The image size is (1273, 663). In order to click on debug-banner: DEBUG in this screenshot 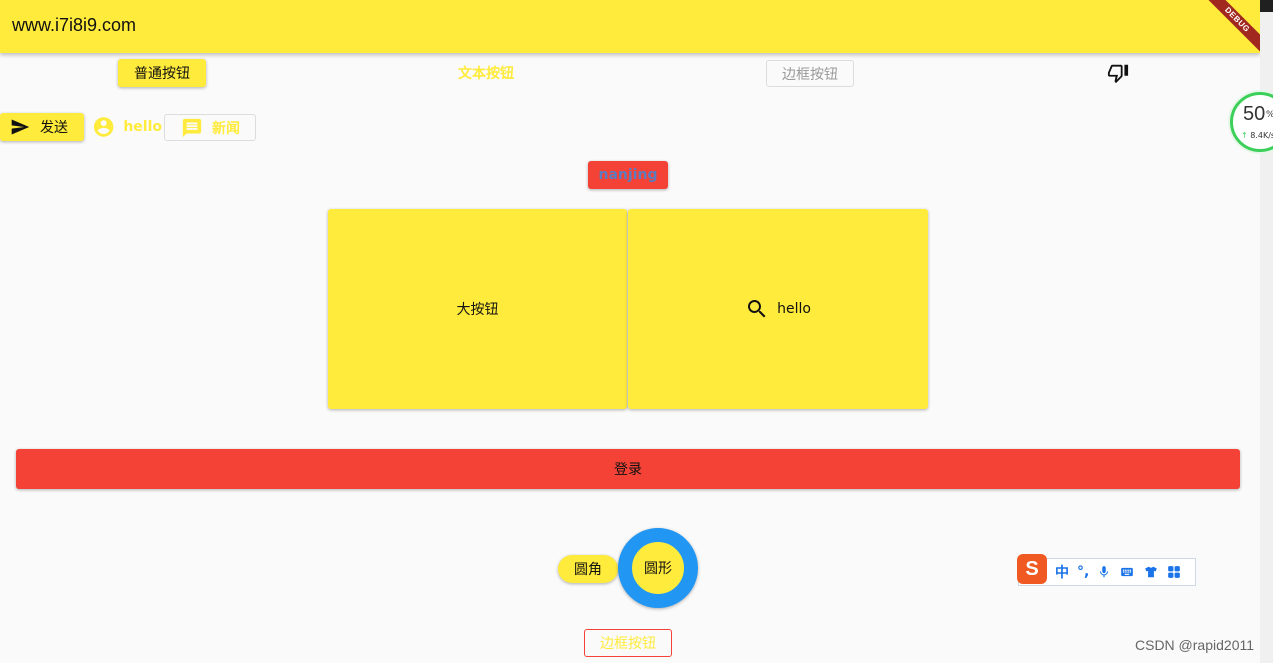, I will do `click(1230, 30)`.